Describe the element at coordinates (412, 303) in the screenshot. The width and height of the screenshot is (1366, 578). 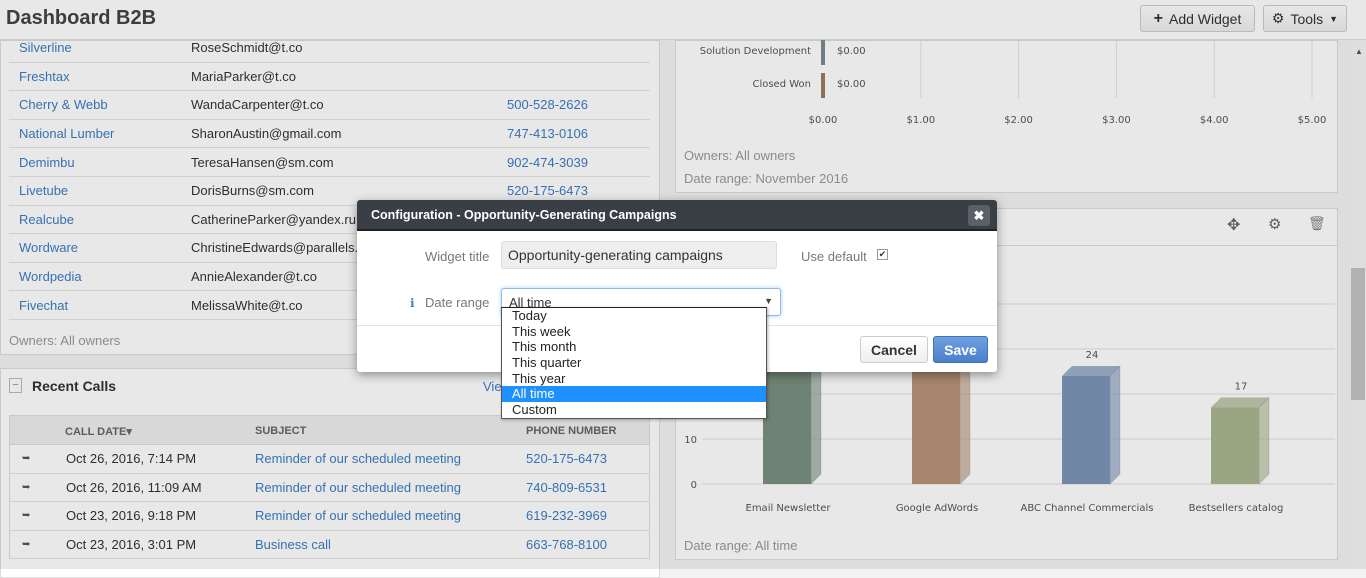
I see `info-icon: ℹ` at that location.